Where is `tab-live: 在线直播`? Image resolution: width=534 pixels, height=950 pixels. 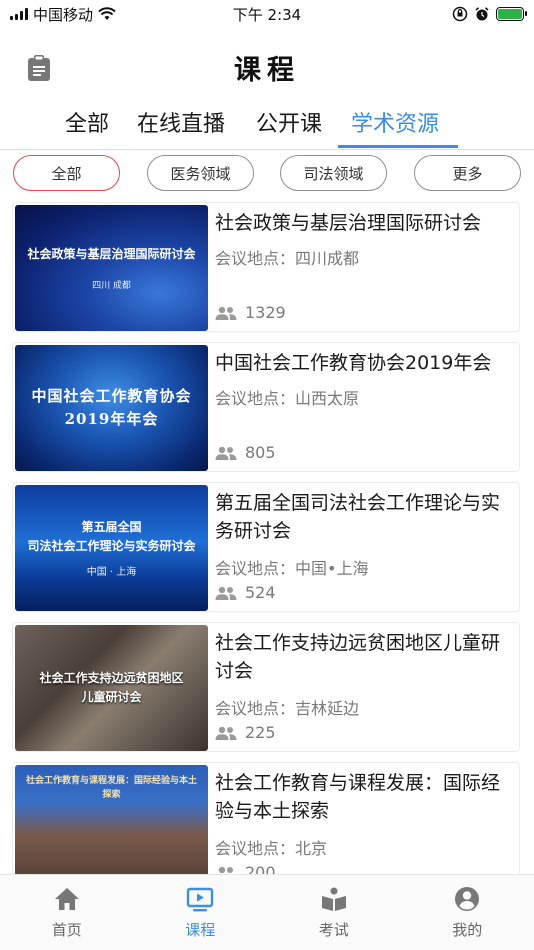 tab-live: 在线直播 is located at coordinates (181, 122).